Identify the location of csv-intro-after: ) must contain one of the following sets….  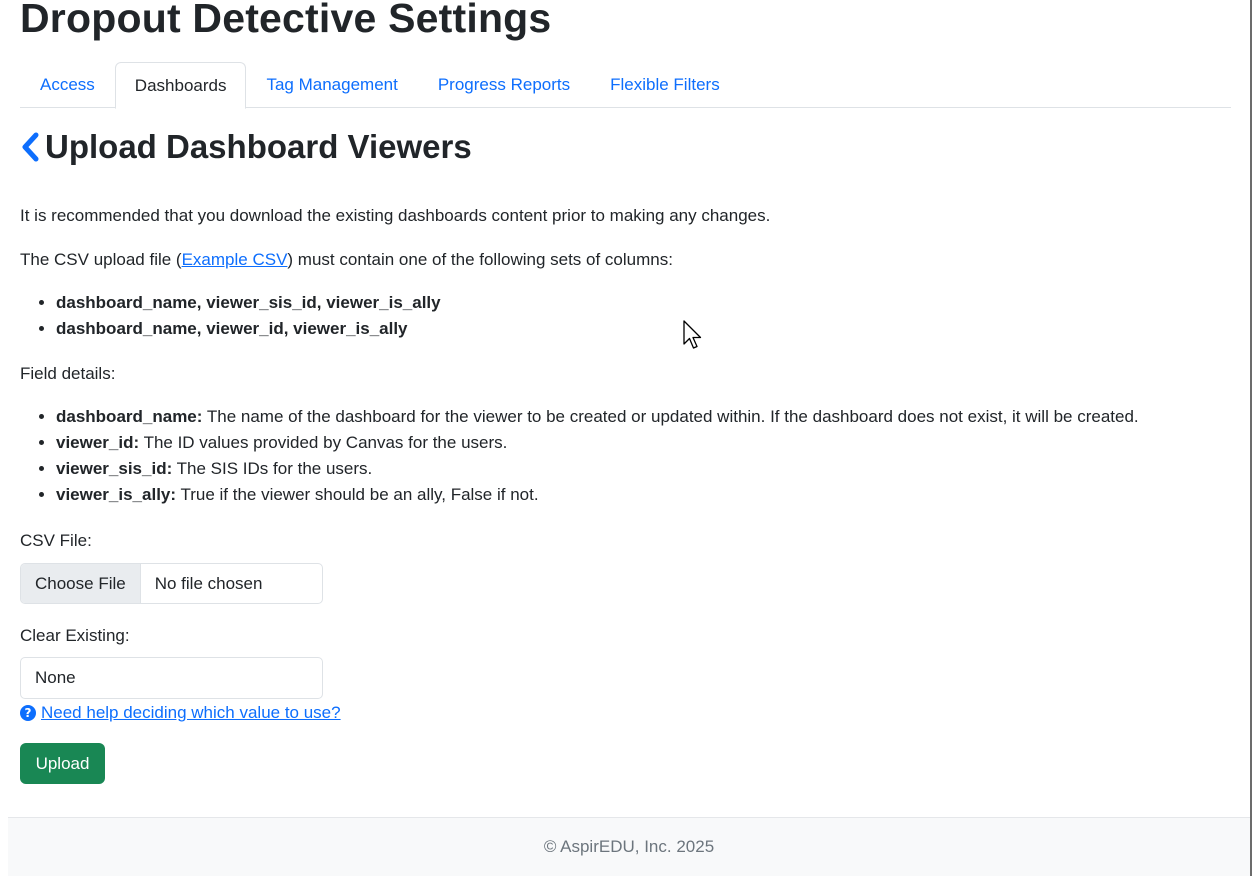
(480, 259).